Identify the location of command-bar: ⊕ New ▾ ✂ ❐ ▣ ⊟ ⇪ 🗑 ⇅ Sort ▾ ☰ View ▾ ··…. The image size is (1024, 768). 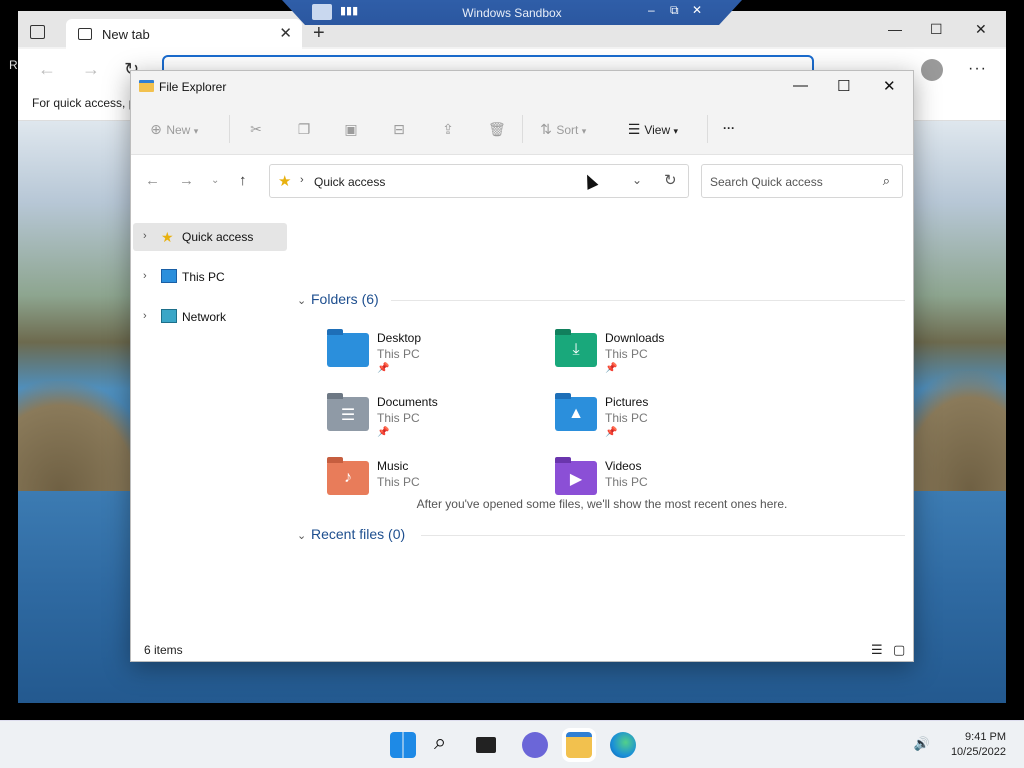
(522, 129).